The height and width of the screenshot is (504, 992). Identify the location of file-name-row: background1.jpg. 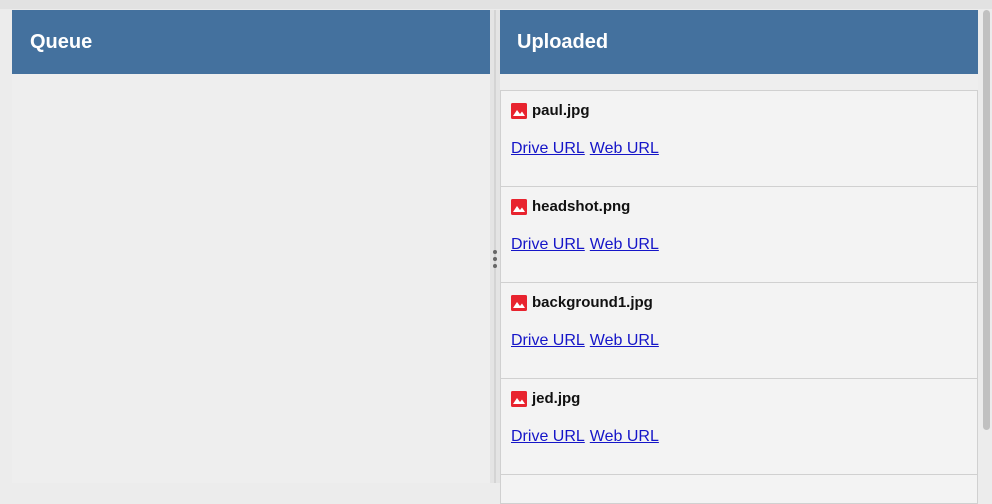
(582, 302).